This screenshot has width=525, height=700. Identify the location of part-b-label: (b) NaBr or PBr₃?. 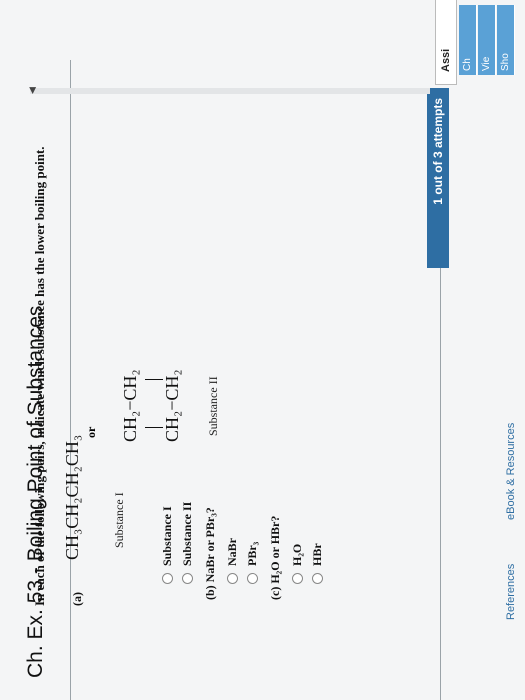
(210, 553).